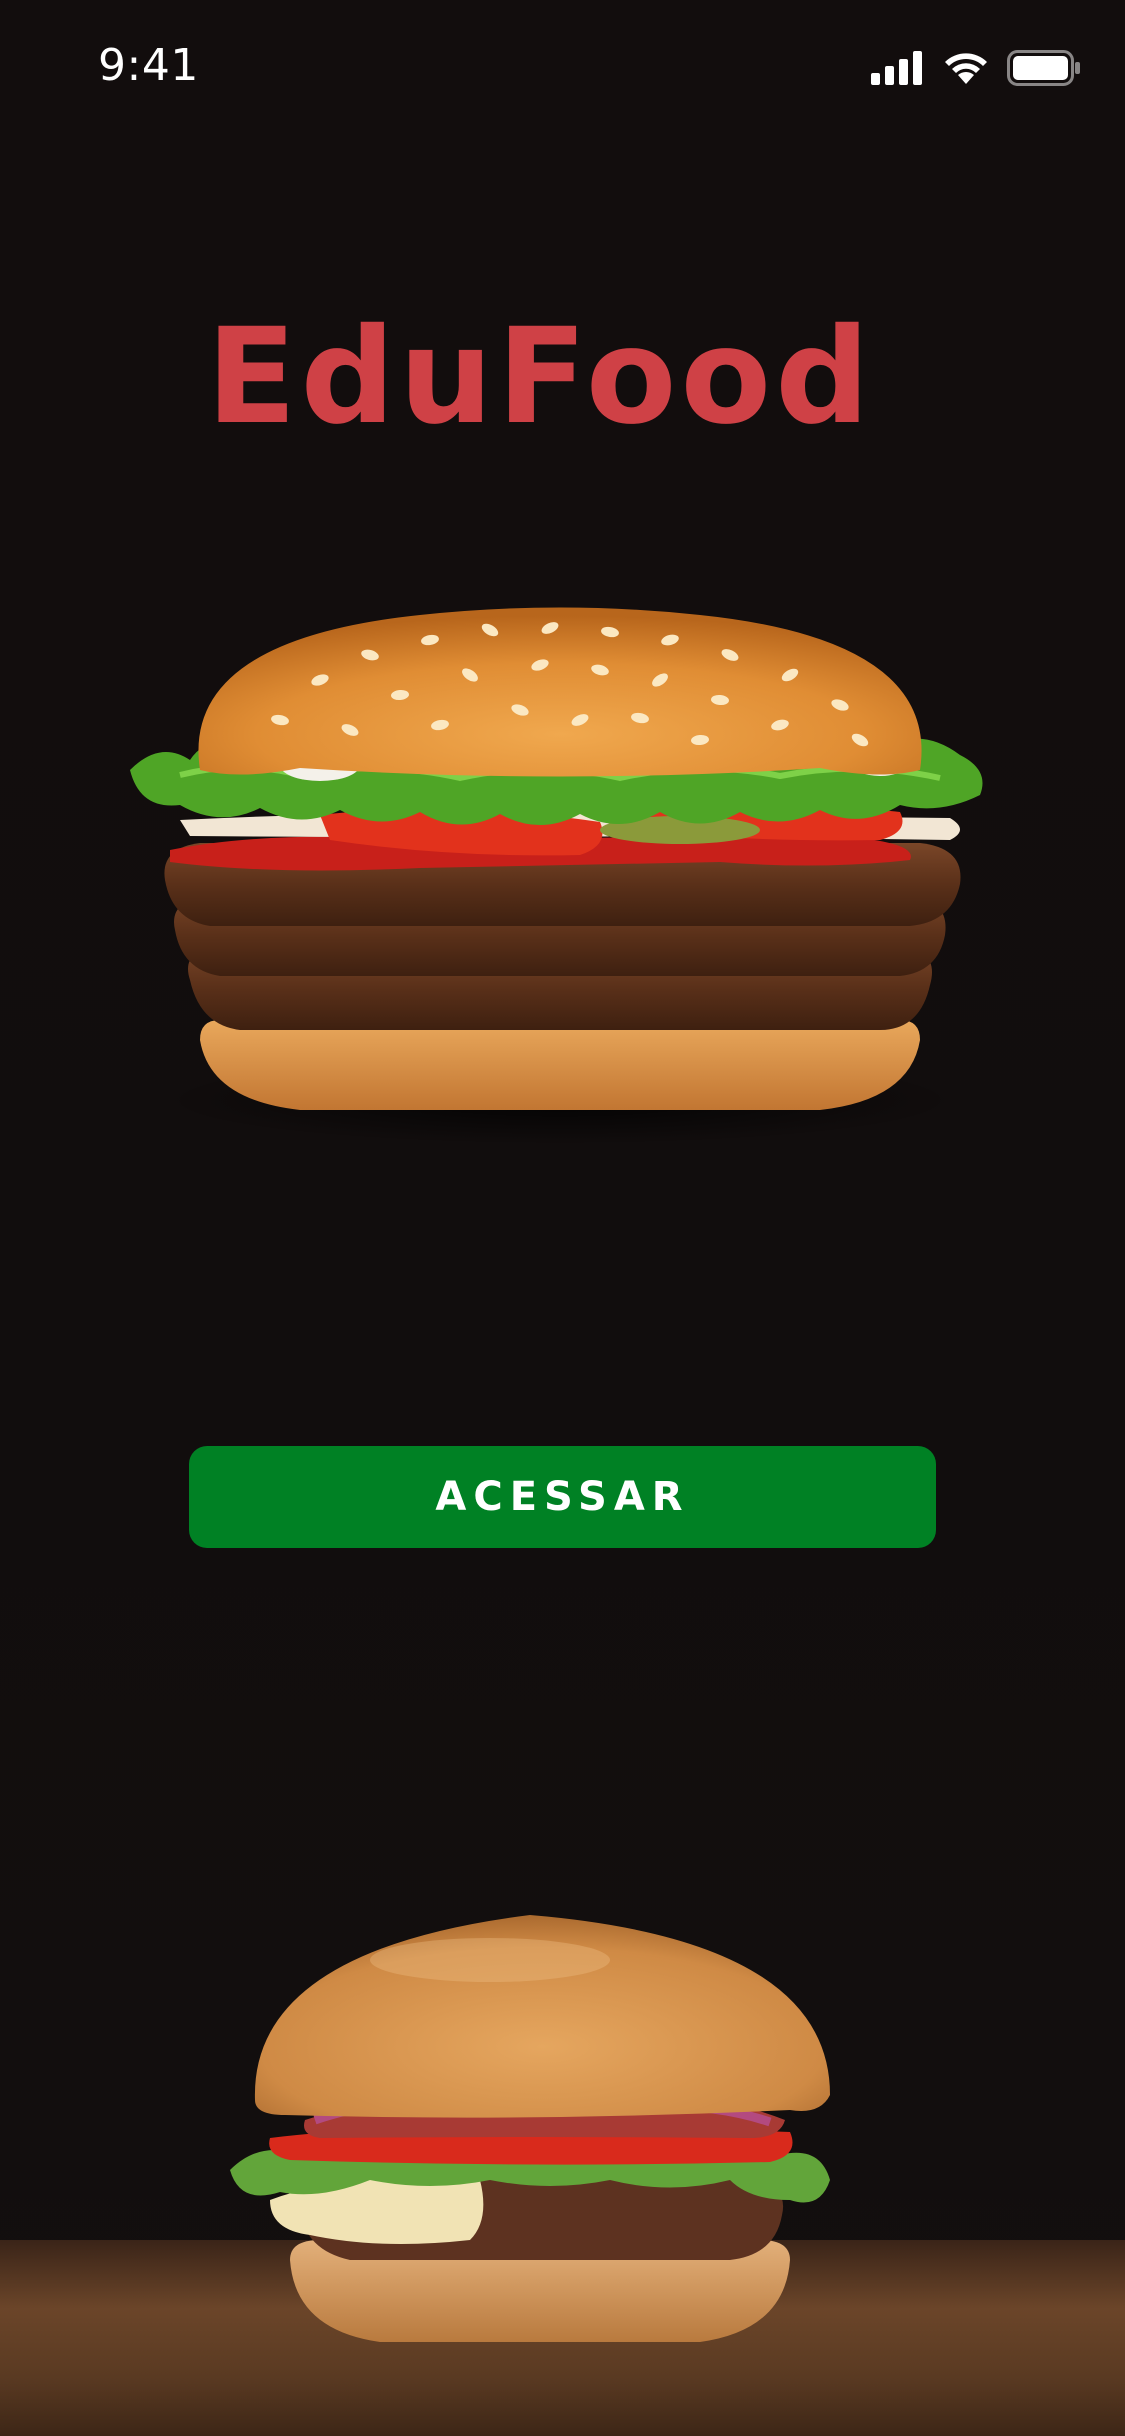 Image resolution: width=1125 pixels, height=2436 pixels. What do you see at coordinates (562, 1497) in the screenshot?
I see `acessar-button: ACESSAR` at bounding box center [562, 1497].